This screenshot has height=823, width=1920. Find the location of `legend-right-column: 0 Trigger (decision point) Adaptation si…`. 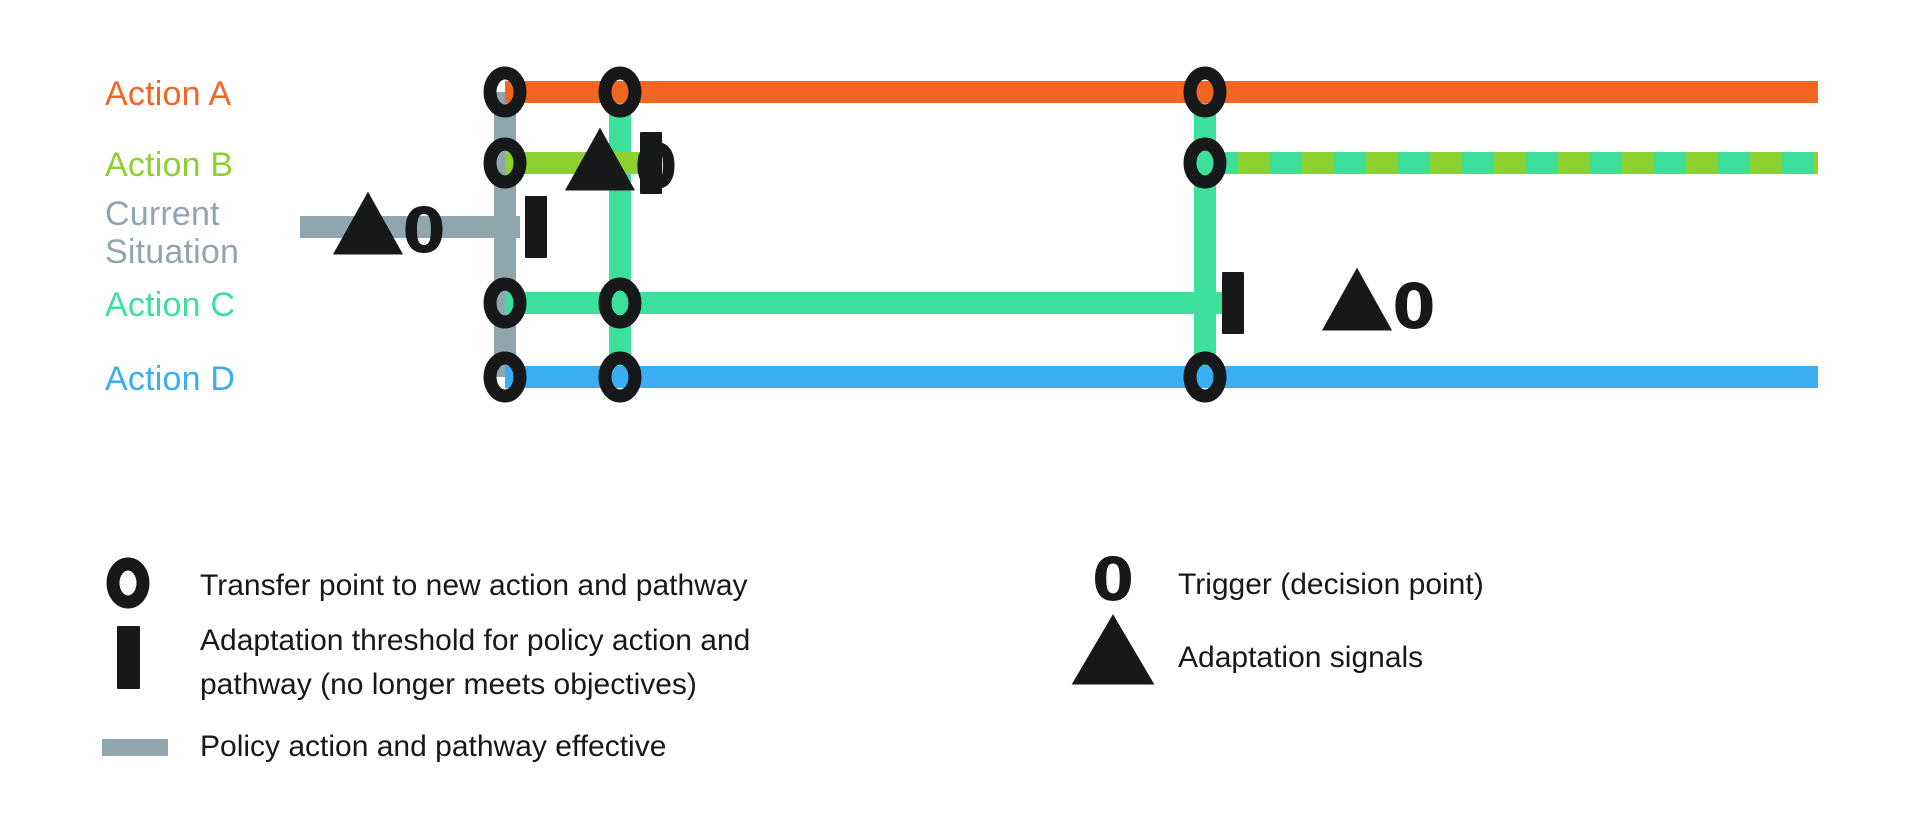

legend-right-column: 0 Trigger (decision point) Adaptation si… is located at coordinates (1277, 615).